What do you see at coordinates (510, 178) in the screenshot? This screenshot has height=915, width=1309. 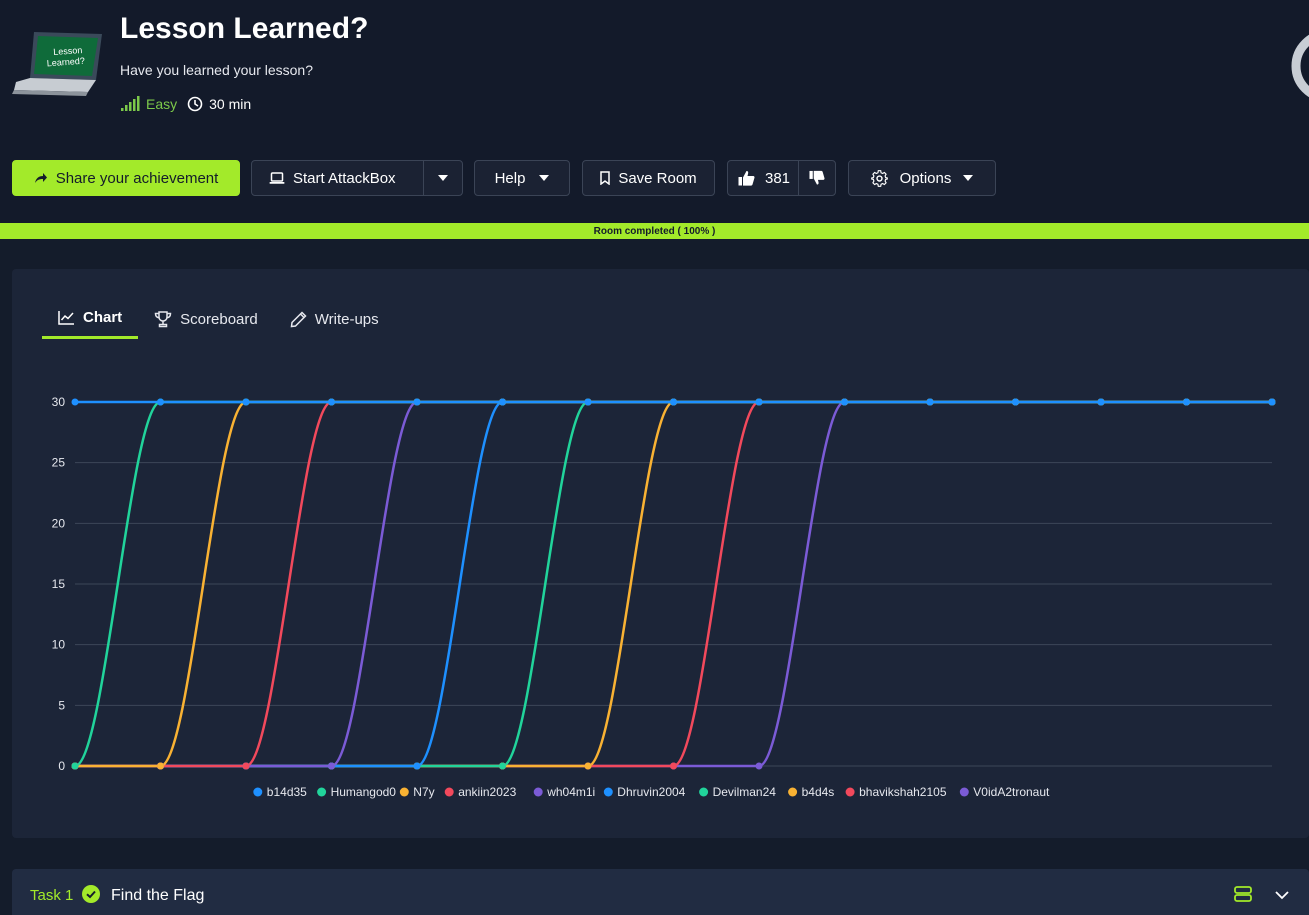 I see `help-label: Help` at bounding box center [510, 178].